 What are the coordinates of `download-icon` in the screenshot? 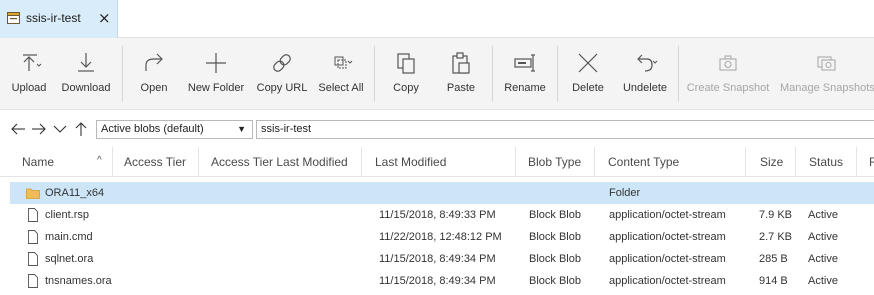 It's located at (86, 62).